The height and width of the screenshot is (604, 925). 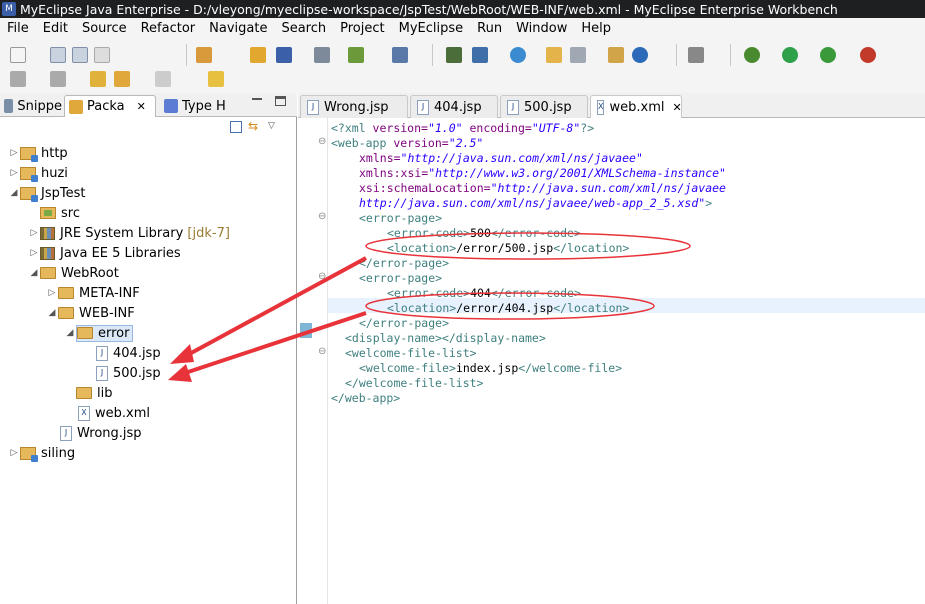 I want to click on open-resource-icon, so click(x=480, y=55).